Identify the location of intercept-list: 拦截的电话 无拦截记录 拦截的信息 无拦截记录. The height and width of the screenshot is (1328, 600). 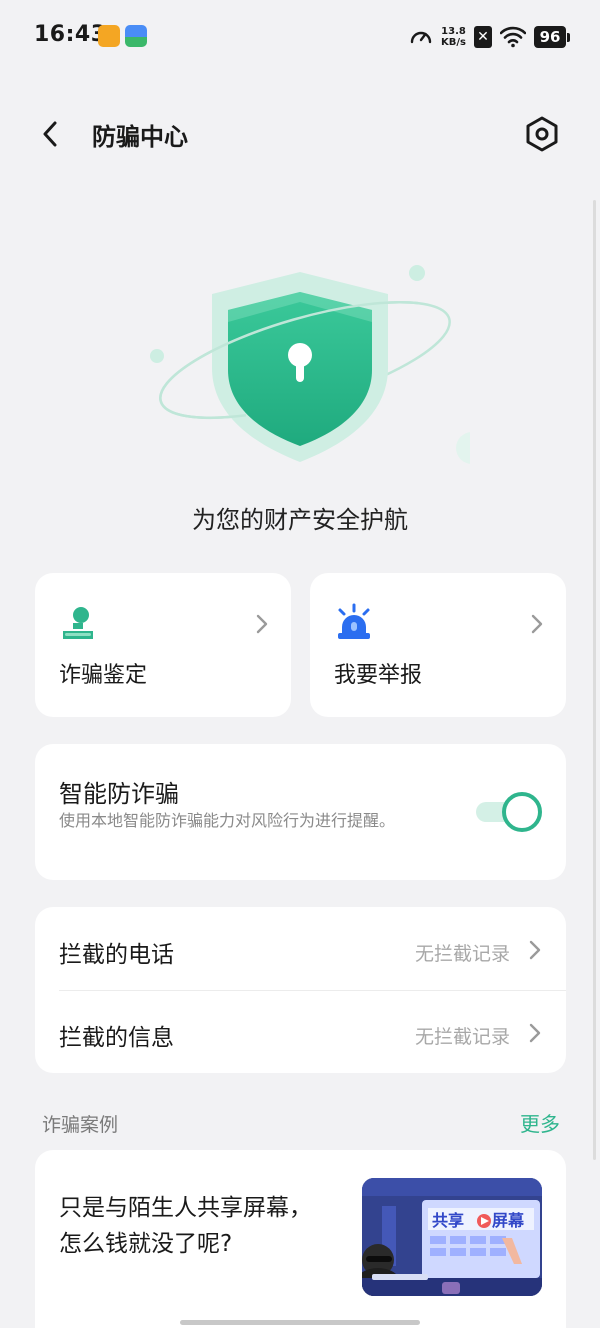
(300, 990).